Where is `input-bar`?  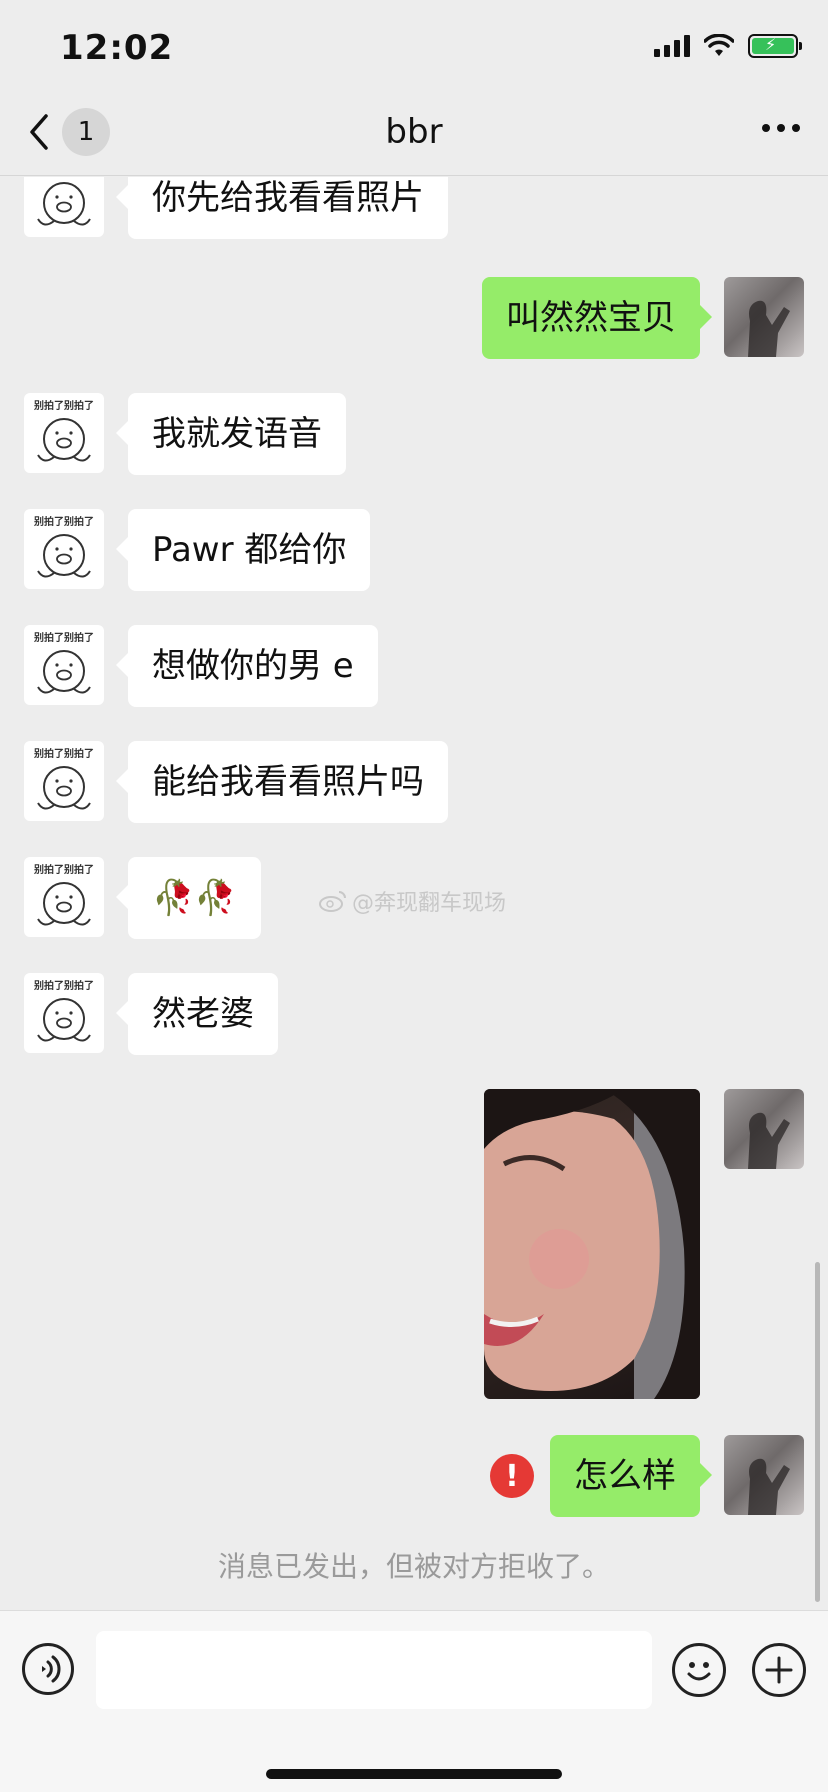
input-bar is located at coordinates (414, 1701).